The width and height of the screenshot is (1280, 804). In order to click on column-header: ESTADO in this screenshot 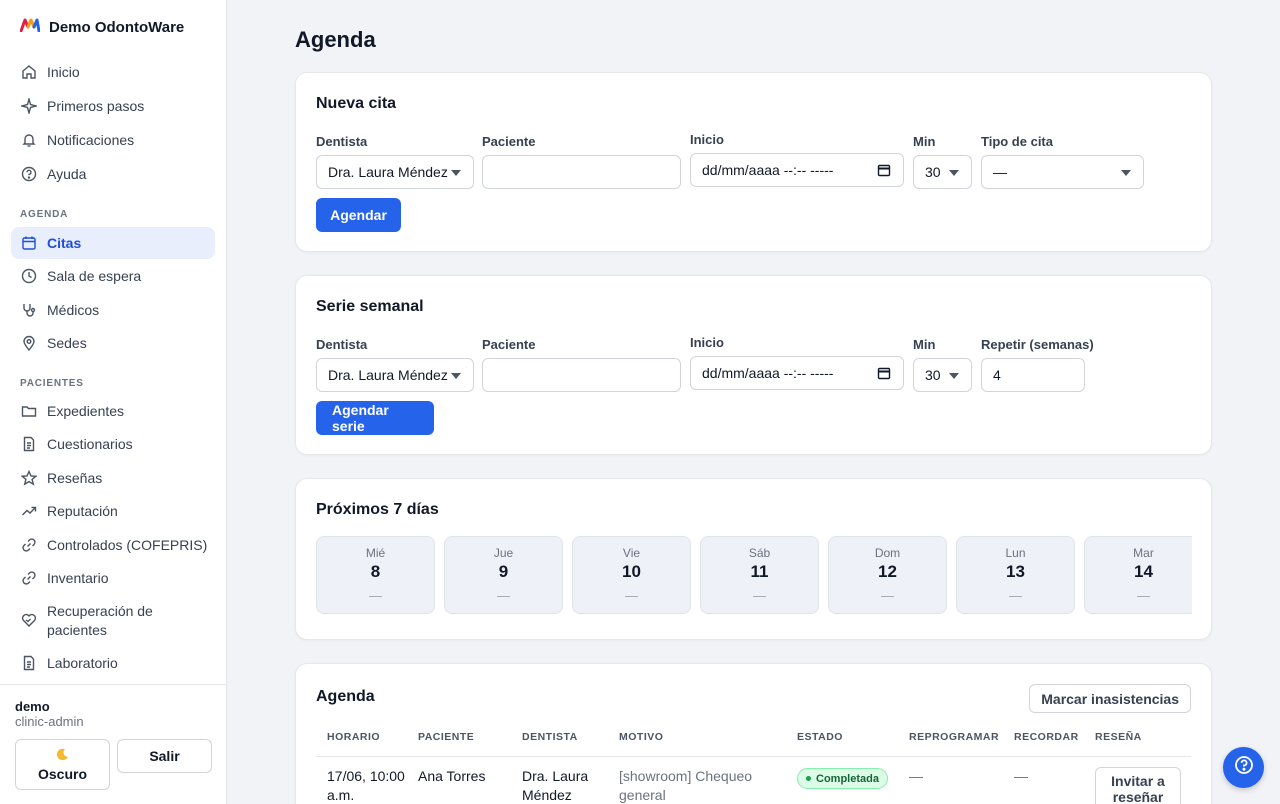, I will do `click(820, 737)`.